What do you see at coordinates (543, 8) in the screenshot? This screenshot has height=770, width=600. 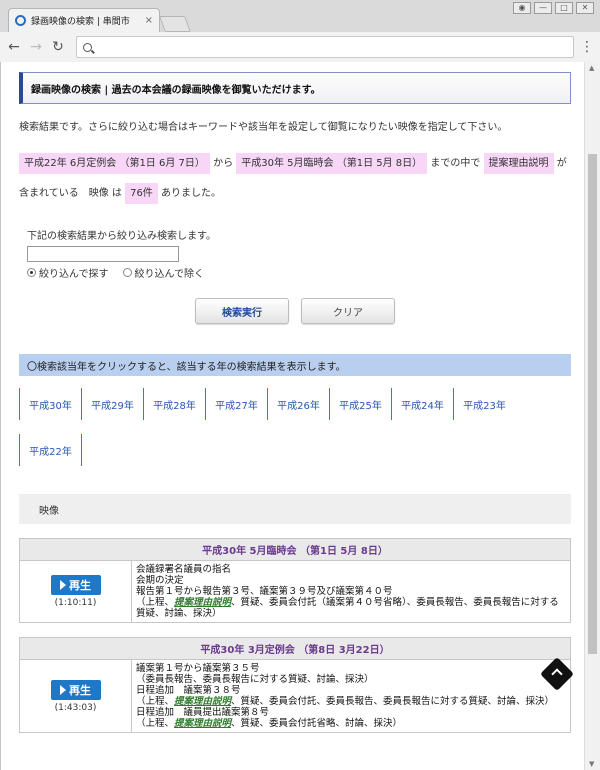 I see `minimize-icon: —` at bounding box center [543, 8].